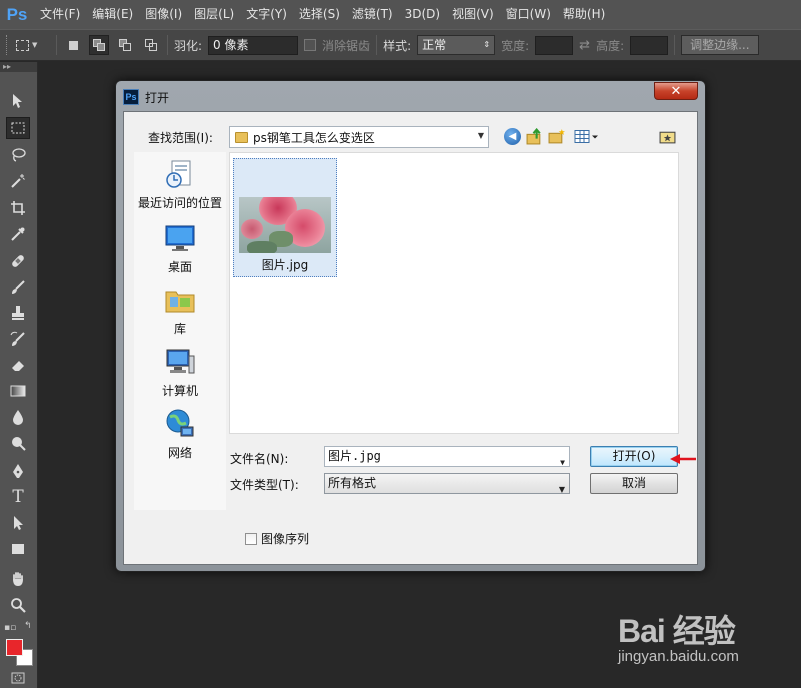 The image size is (801, 688). I want to click on file-type-value: 所有格式, so click(352, 483).